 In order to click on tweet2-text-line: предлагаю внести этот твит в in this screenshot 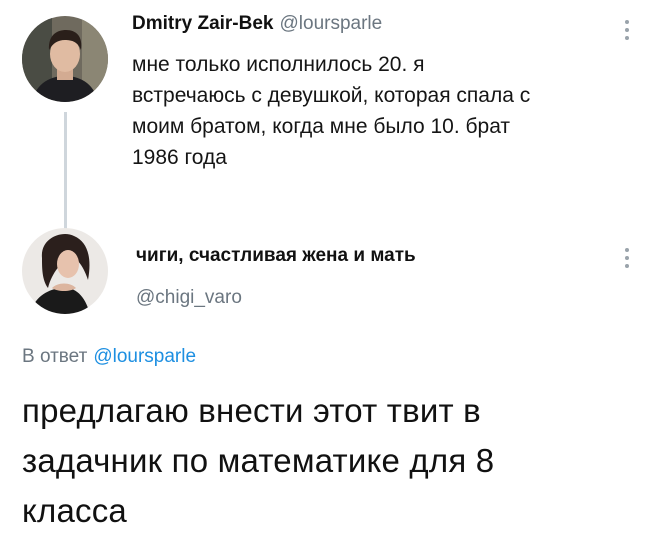, I will do `click(251, 410)`.